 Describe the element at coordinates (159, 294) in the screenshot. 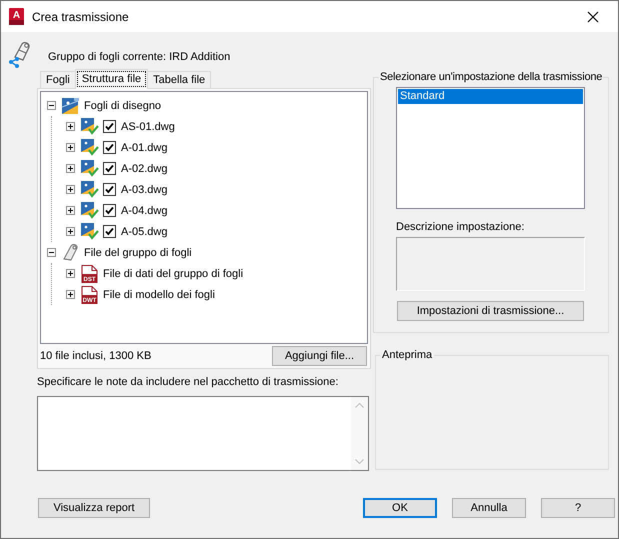

I see `tree-item: File di modello dei fogli` at that location.